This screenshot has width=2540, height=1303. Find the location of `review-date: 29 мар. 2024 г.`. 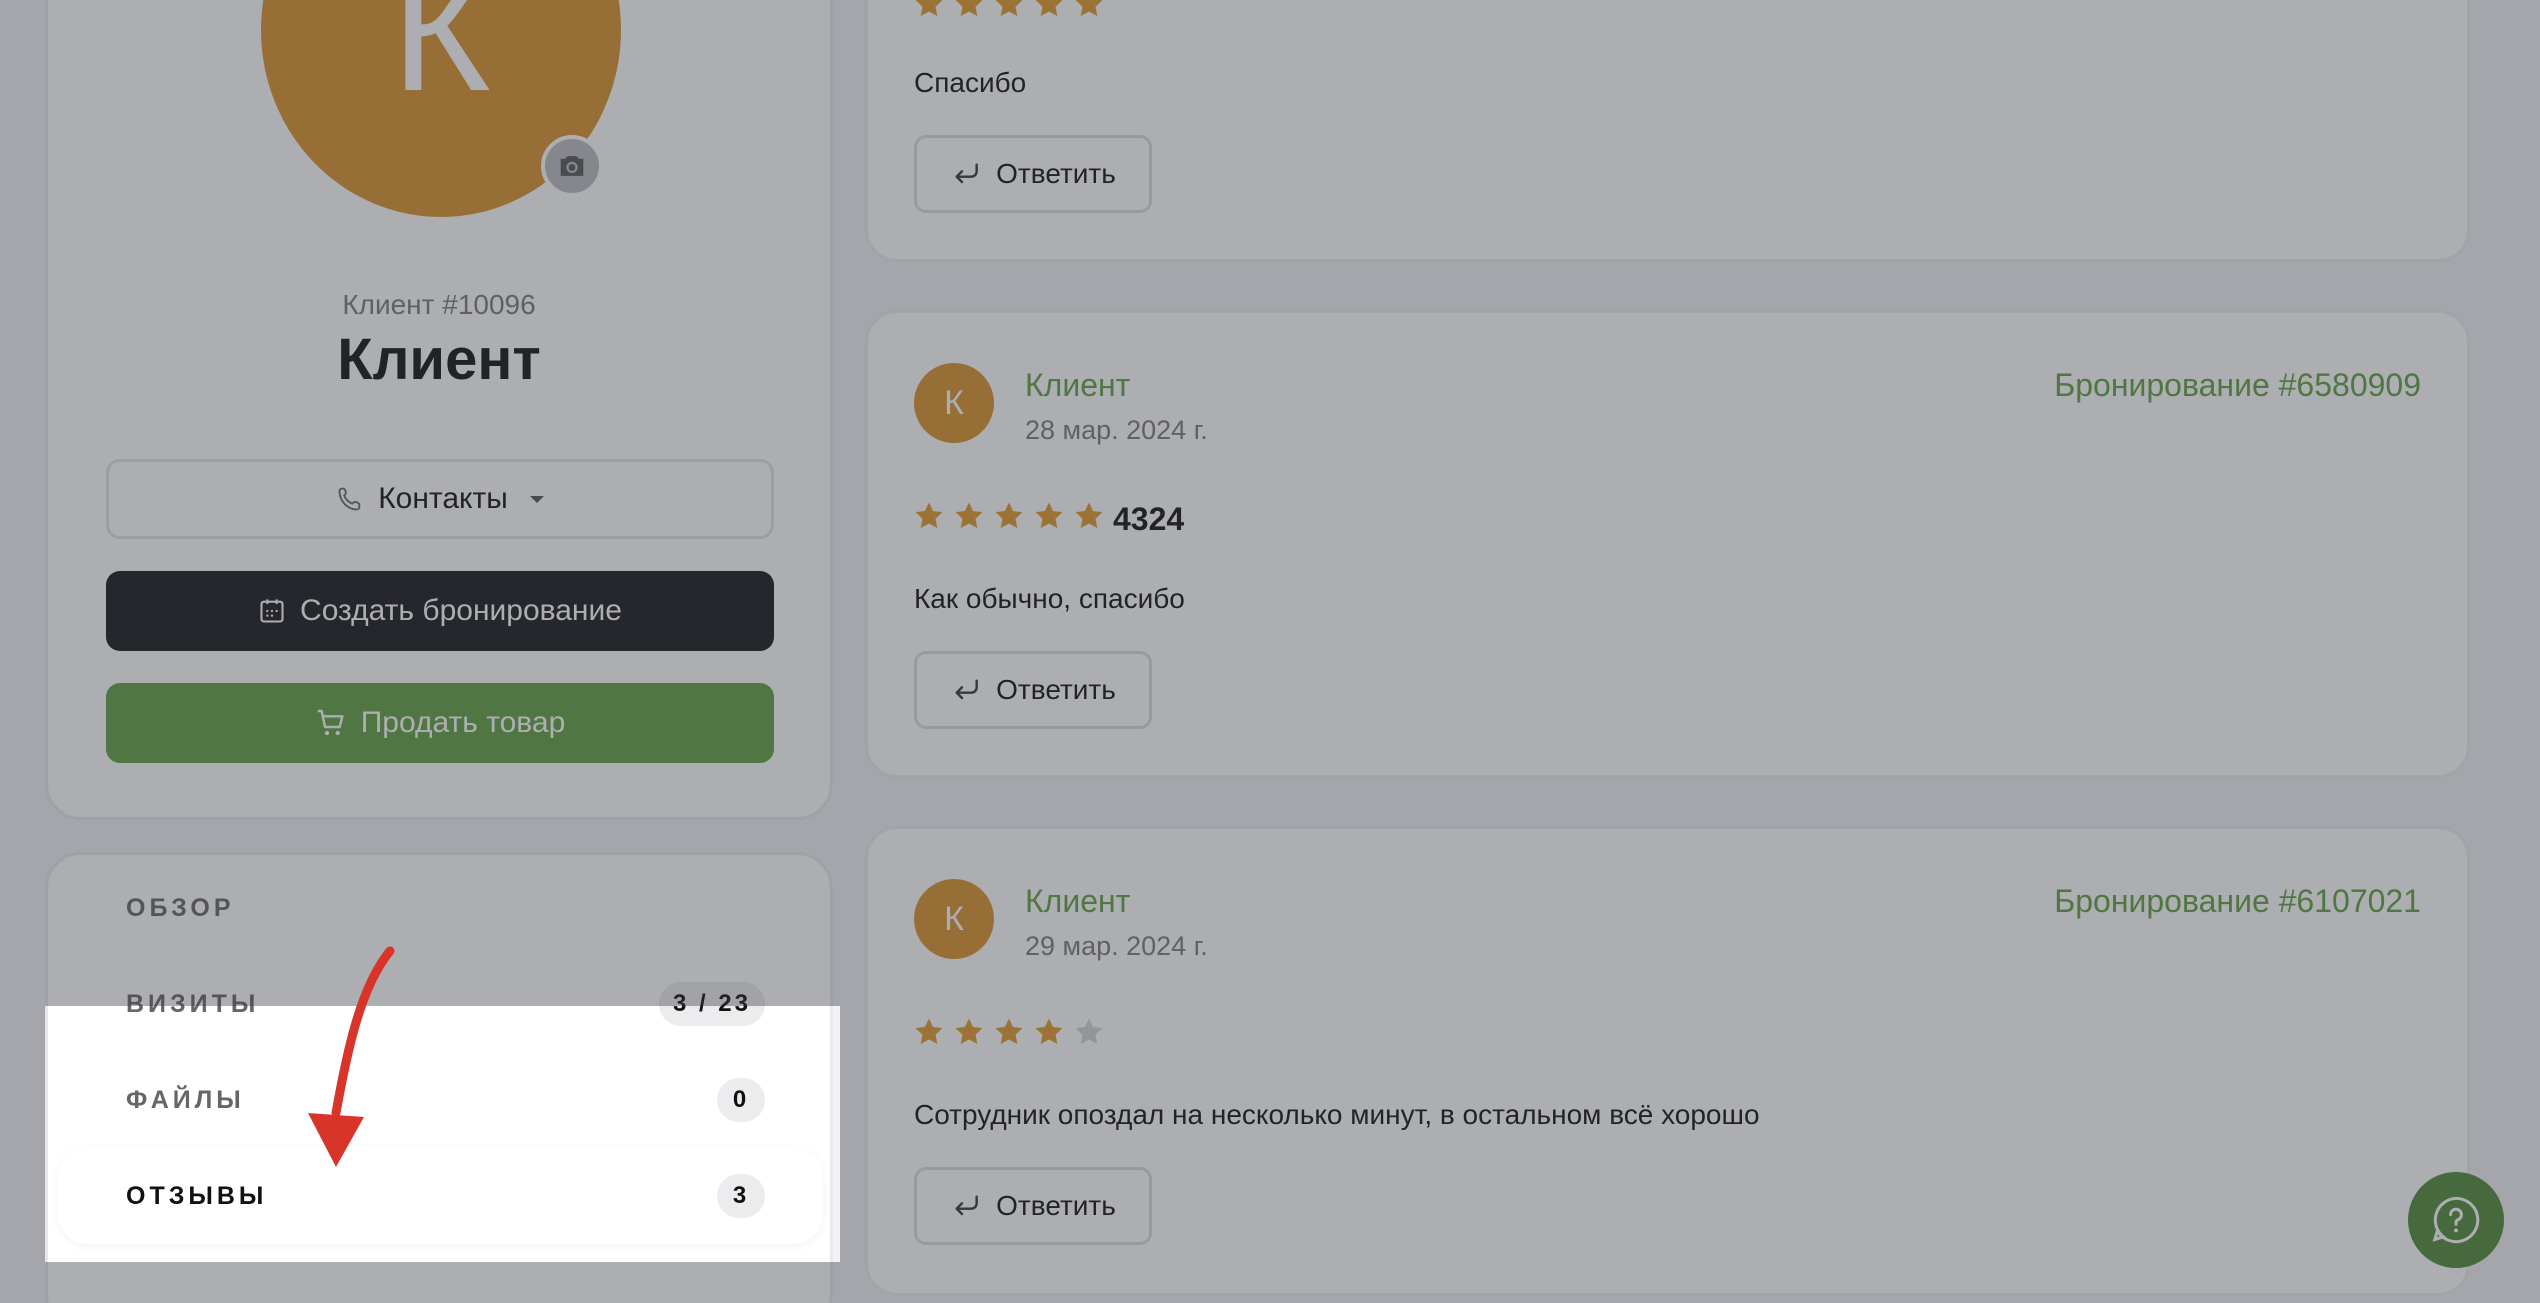

review-date: 29 мар. 2024 г. is located at coordinates (1116, 946).